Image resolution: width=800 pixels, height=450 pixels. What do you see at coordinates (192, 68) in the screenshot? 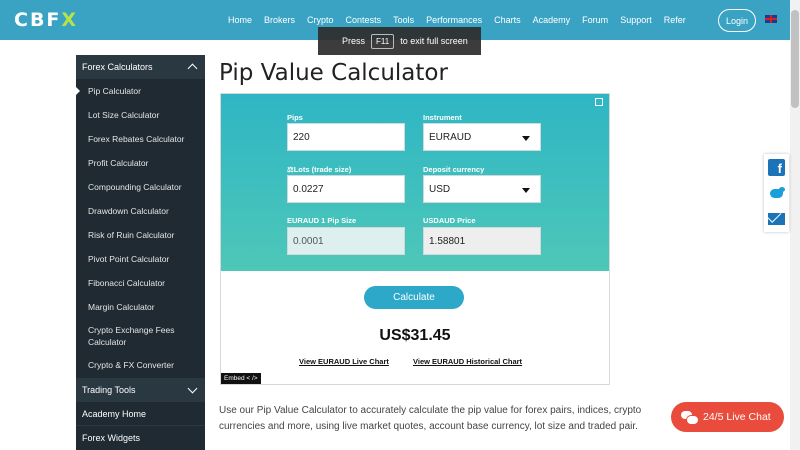
I see `chevron-up-icon` at bounding box center [192, 68].